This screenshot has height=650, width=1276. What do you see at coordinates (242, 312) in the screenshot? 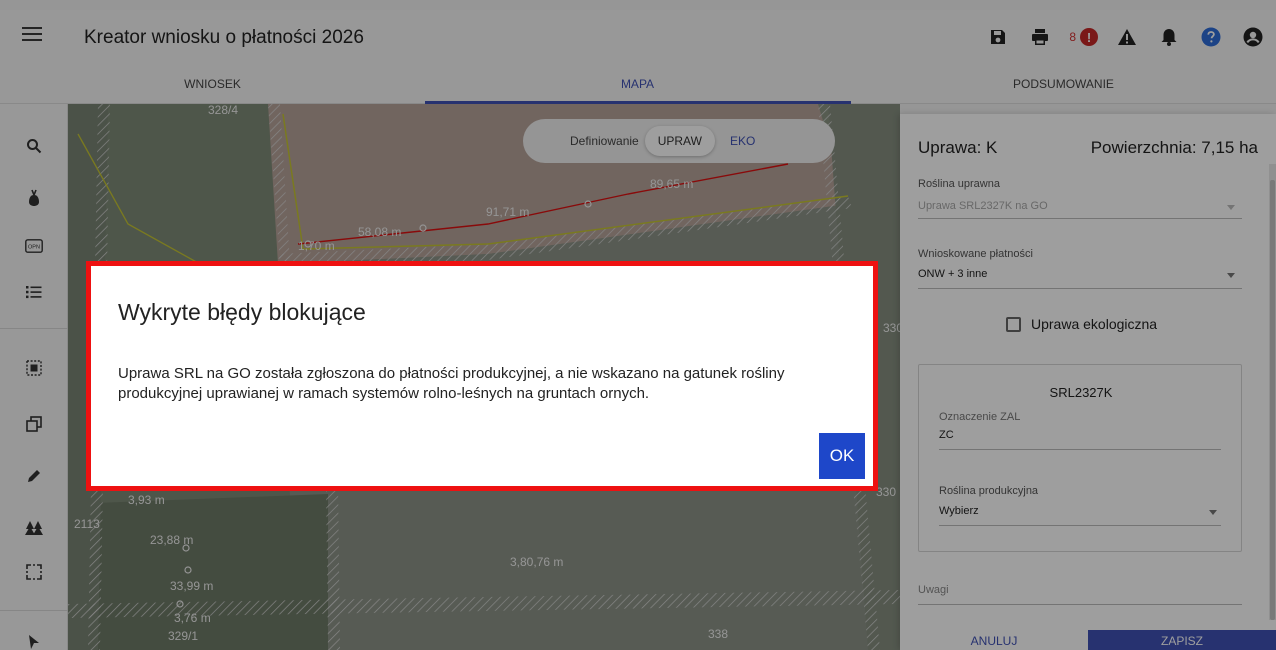
I see `dialog-title: Wykryte błędy blokujące` at bounding box center [242, 312].